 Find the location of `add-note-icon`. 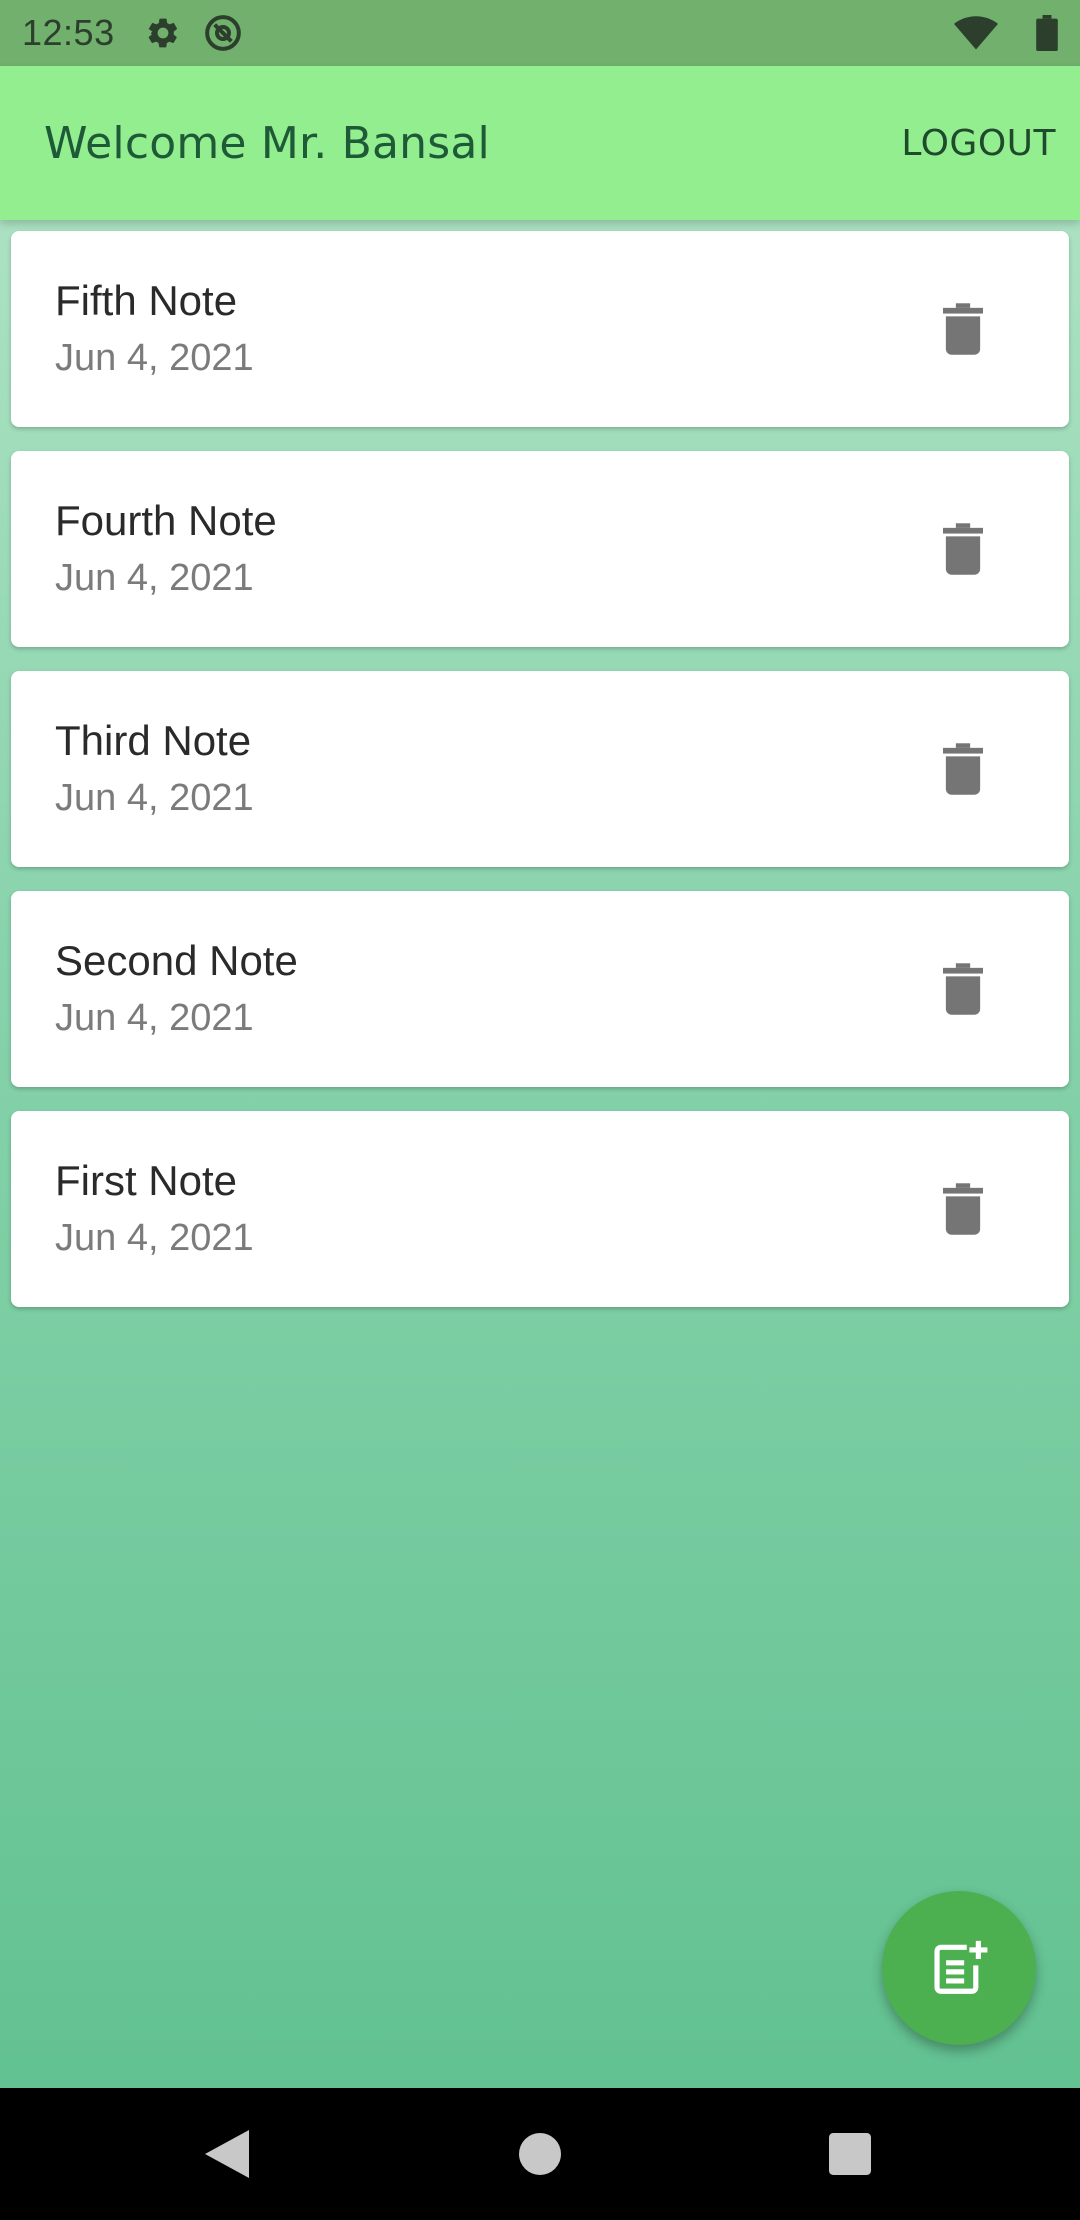

add-note-icon is located at coordinates (961, 1967).